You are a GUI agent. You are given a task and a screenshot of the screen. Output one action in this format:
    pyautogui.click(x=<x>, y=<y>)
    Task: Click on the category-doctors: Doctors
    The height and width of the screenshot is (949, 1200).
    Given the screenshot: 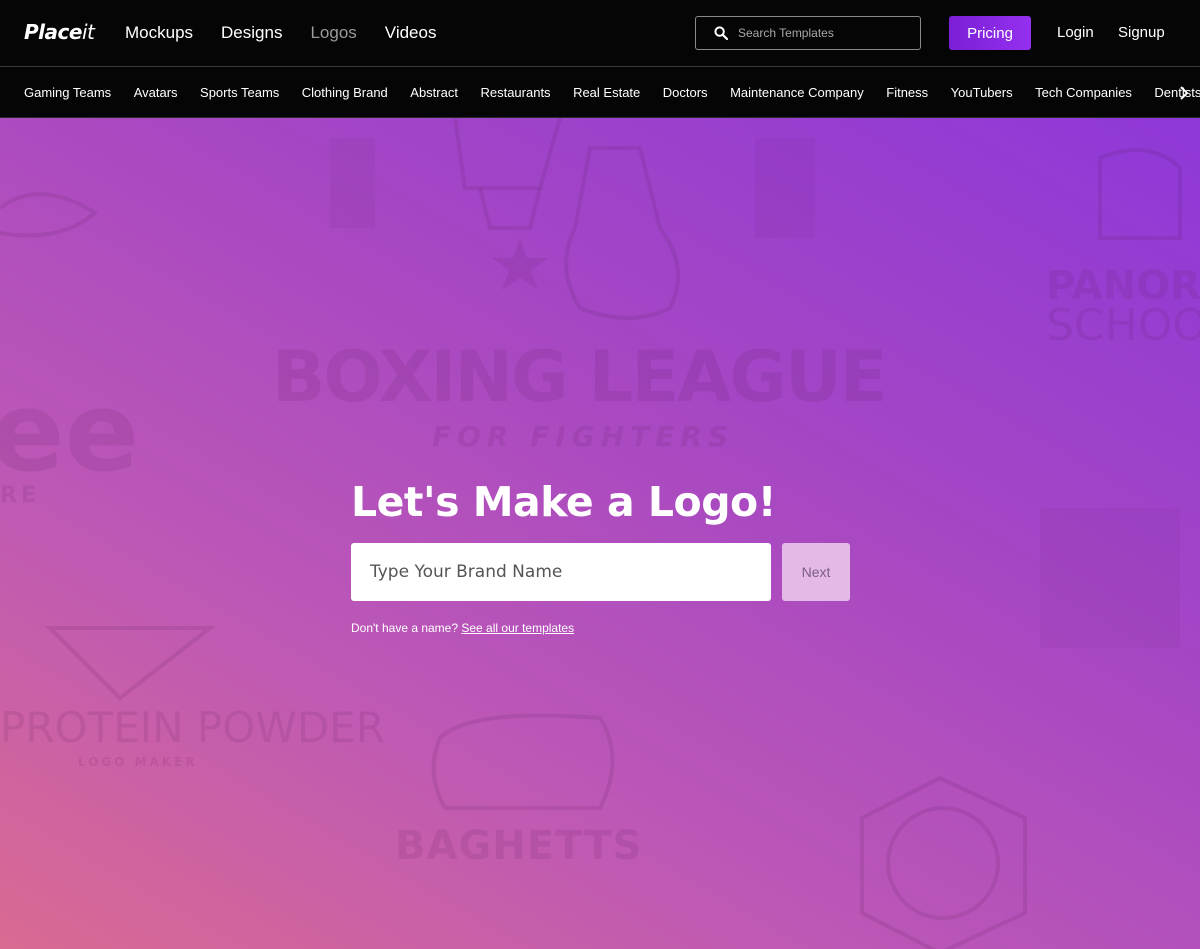 What is the action you would take?
    pyautogui.click(x=685, y=92)
    